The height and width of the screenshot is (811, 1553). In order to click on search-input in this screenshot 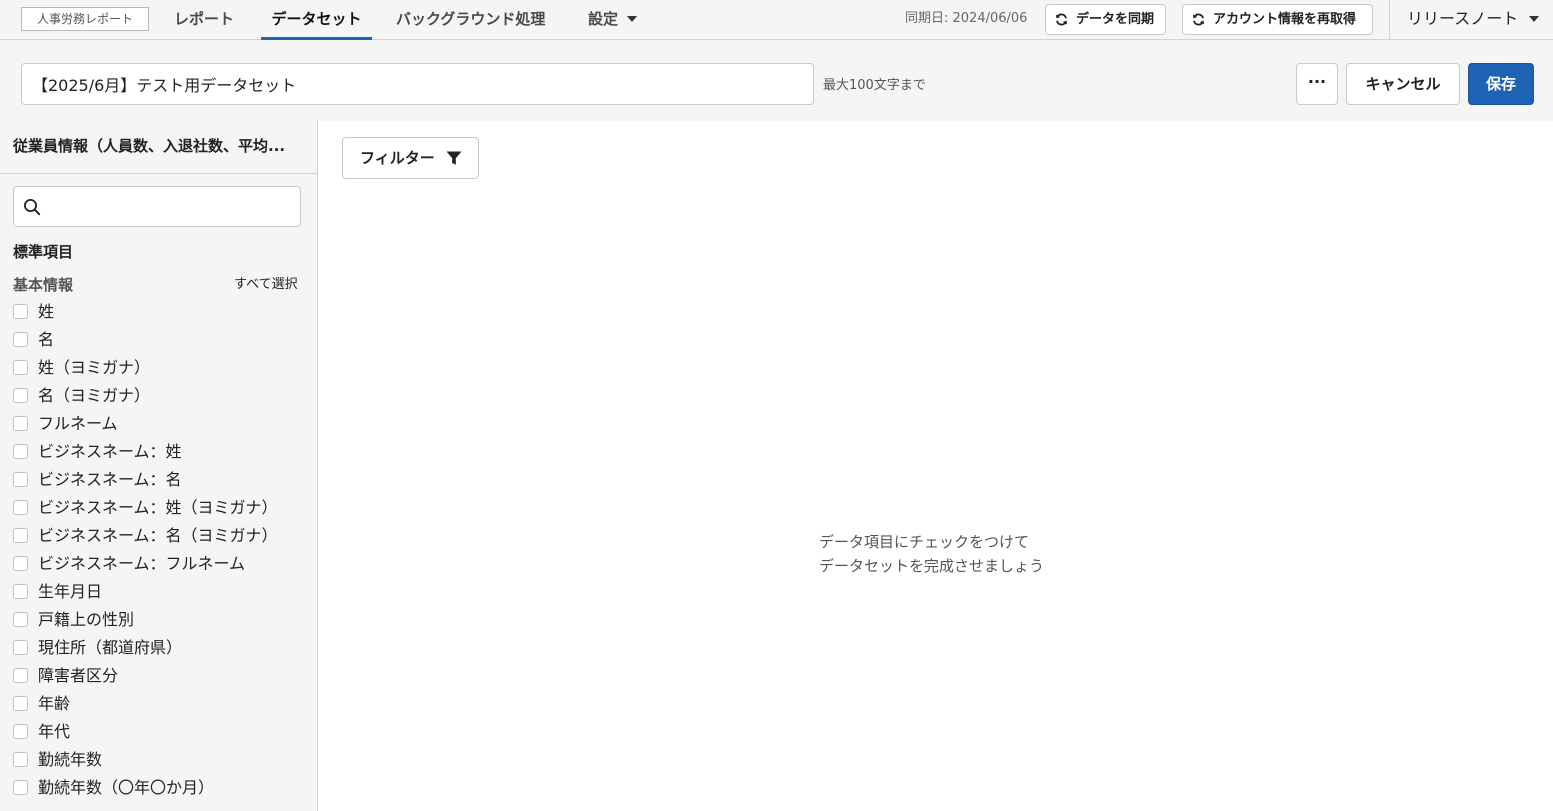, I will do `click(172, 206)`.